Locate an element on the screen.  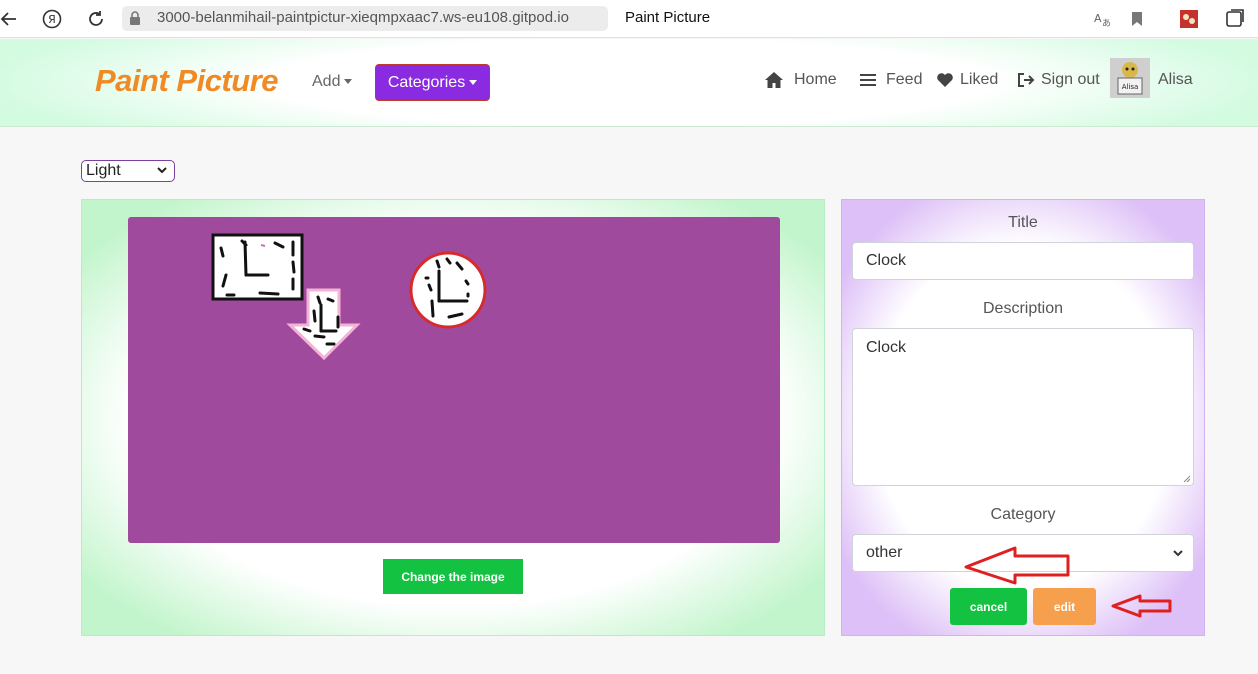
yandex-icon: Я is located at coordinates (52, 19).